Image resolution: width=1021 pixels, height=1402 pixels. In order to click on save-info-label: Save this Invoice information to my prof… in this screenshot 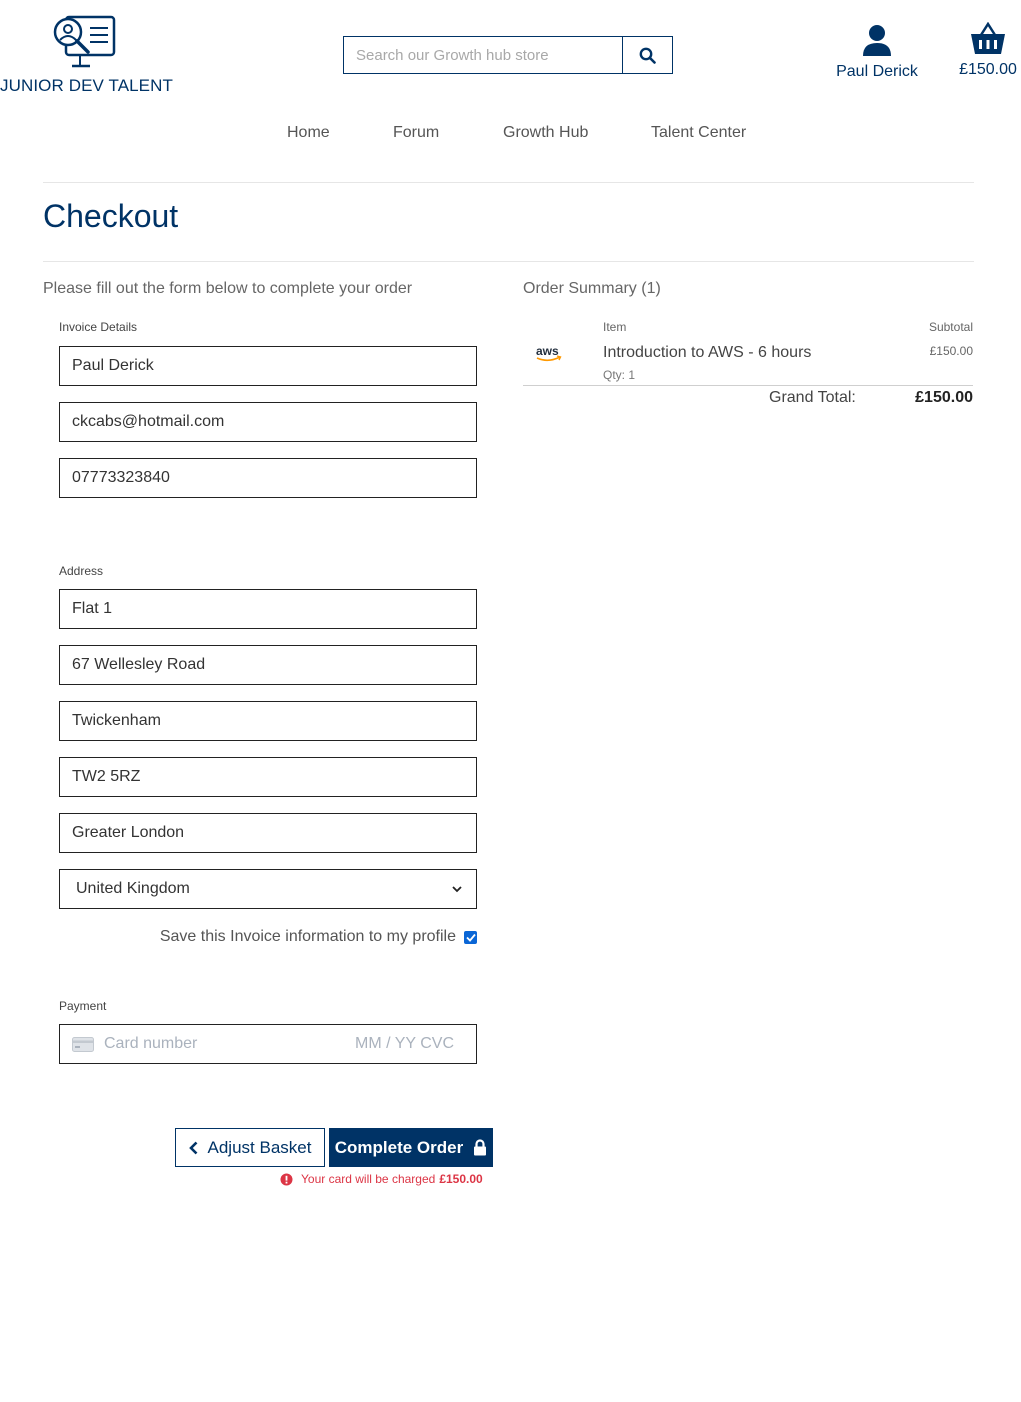, I will do `click(307, 936)`.